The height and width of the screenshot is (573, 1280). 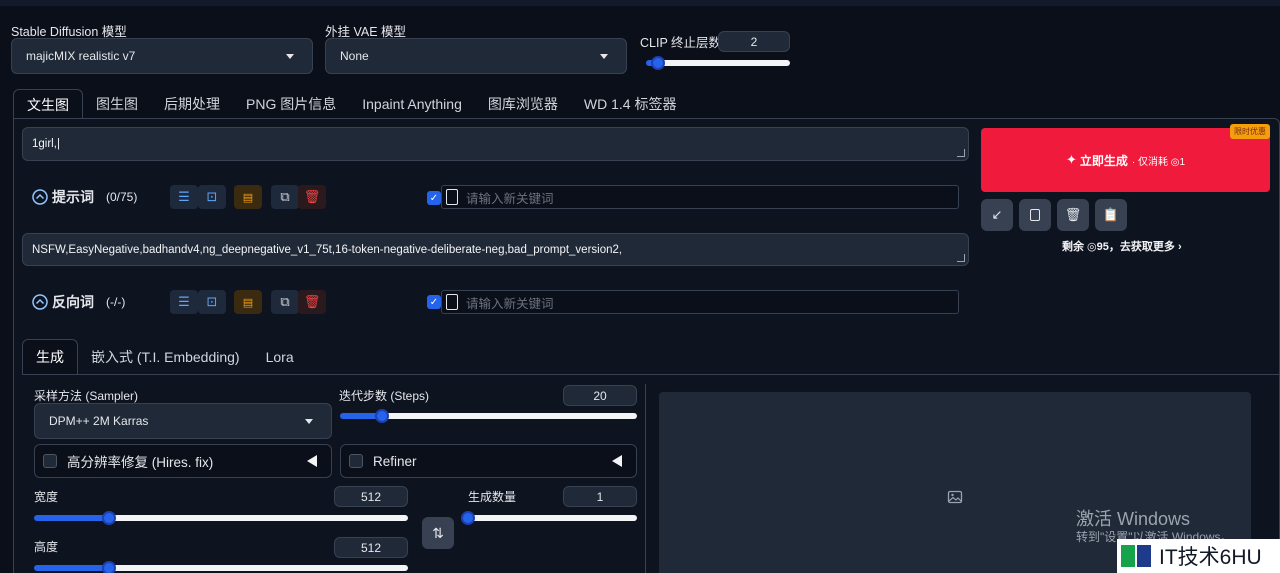 What do you see at coordinates (48, 104) in the screenshot?
I see `tab-txt2img: 文生图` at bounding box center [48, 104].